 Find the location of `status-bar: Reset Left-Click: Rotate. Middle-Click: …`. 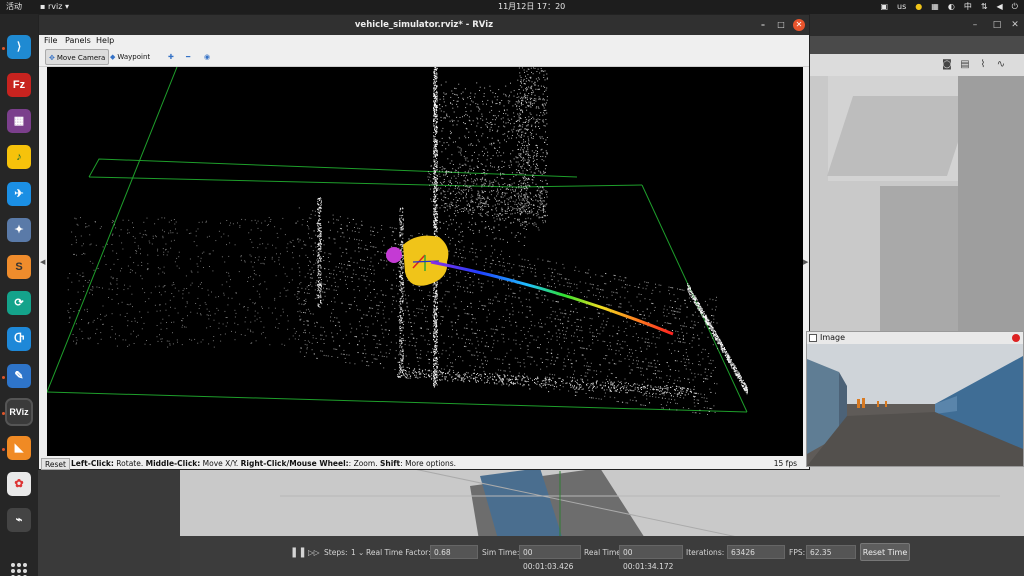

status-bar: Reset Left-Click: Rotate. Middle-Click: … is located at coordinates (424, 464).